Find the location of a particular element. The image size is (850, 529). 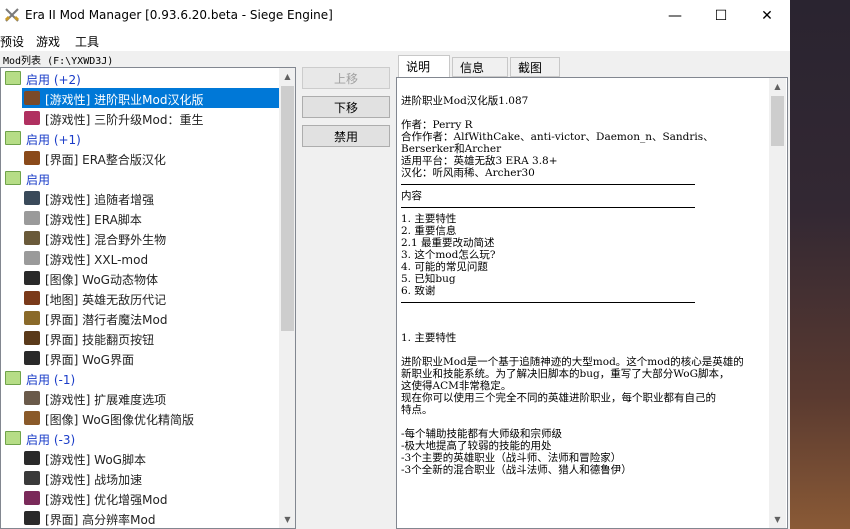

mod-label: [界面] ERA整合版汉化 is located at coordinates (105, 160).